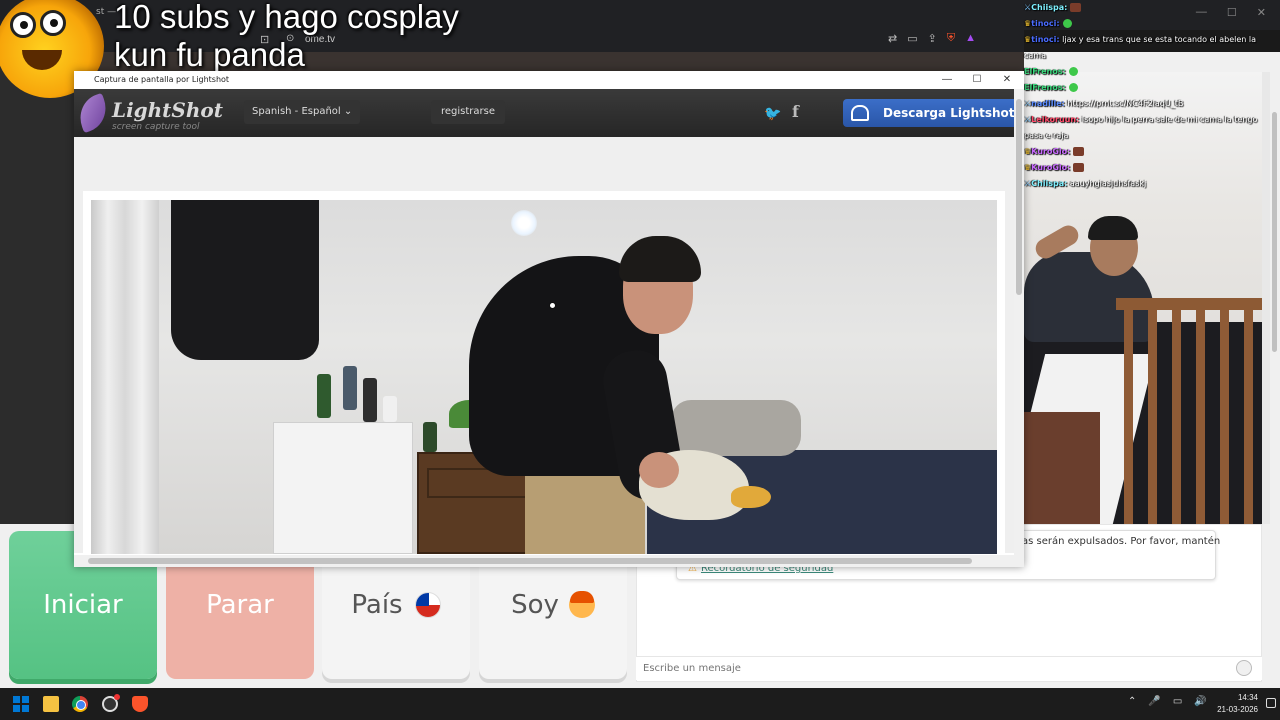 The height and width of the screenshot is (720, 1280). Describe the element at coordinates (552, 305) in the screenshot. I see `mouse-cursor-icon` at that location.